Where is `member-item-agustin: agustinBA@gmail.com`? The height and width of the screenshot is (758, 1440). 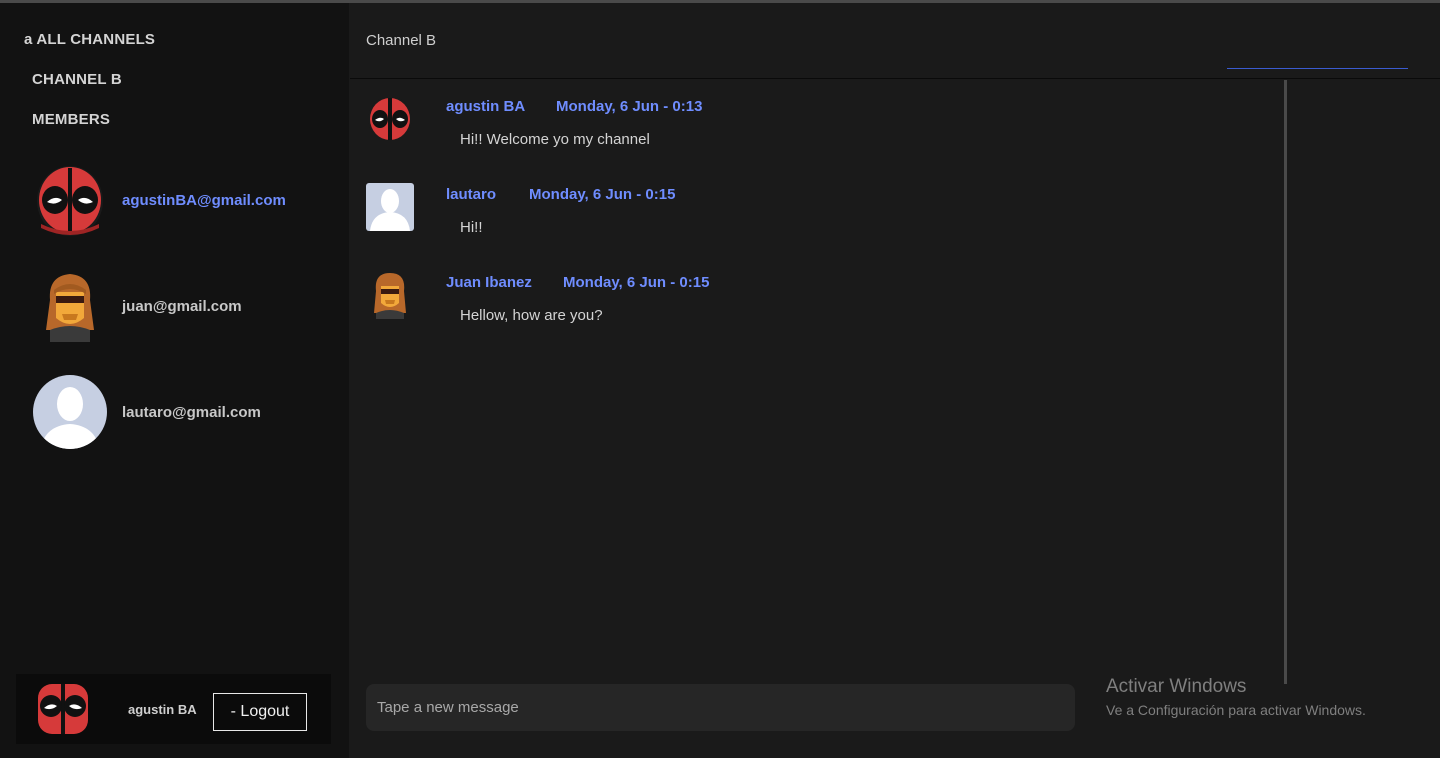
member-item-agustin: agustinBA@gmail.com is located at coordinates (182, 200).